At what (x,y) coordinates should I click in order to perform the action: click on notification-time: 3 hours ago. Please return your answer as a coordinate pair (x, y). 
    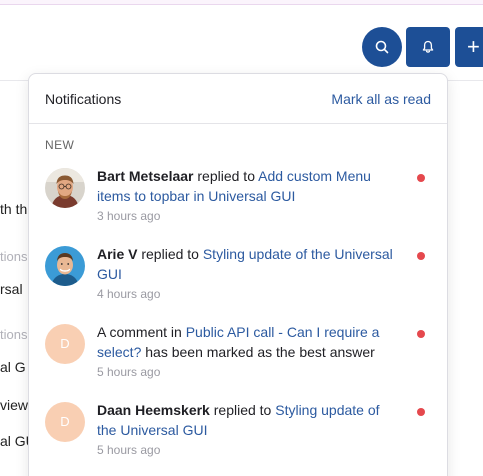
    Looking at the image, I should click on (129, 216).